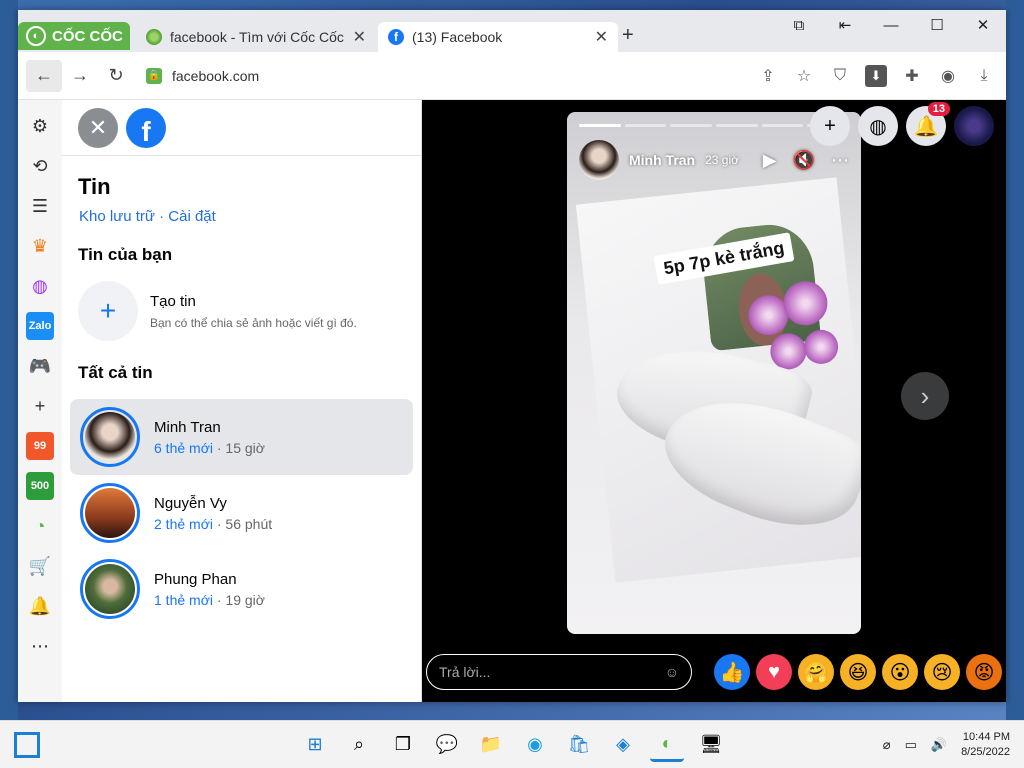 This screenshot has width=1024, height=768. I want to click on teams-chat-icon: 💬, so click(447, 745).